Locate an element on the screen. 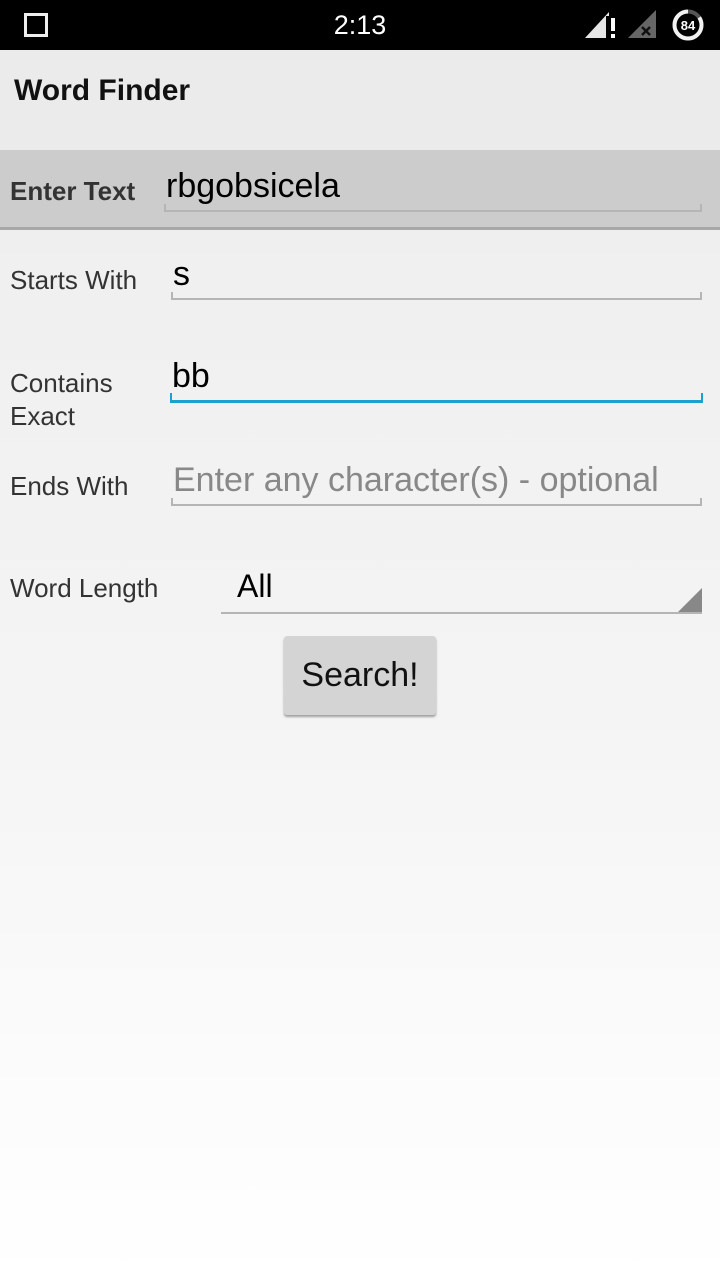 This screenshot has height=1280, width=720. contains-exact-label-line1: Contains is located at coordinates (61, 383).